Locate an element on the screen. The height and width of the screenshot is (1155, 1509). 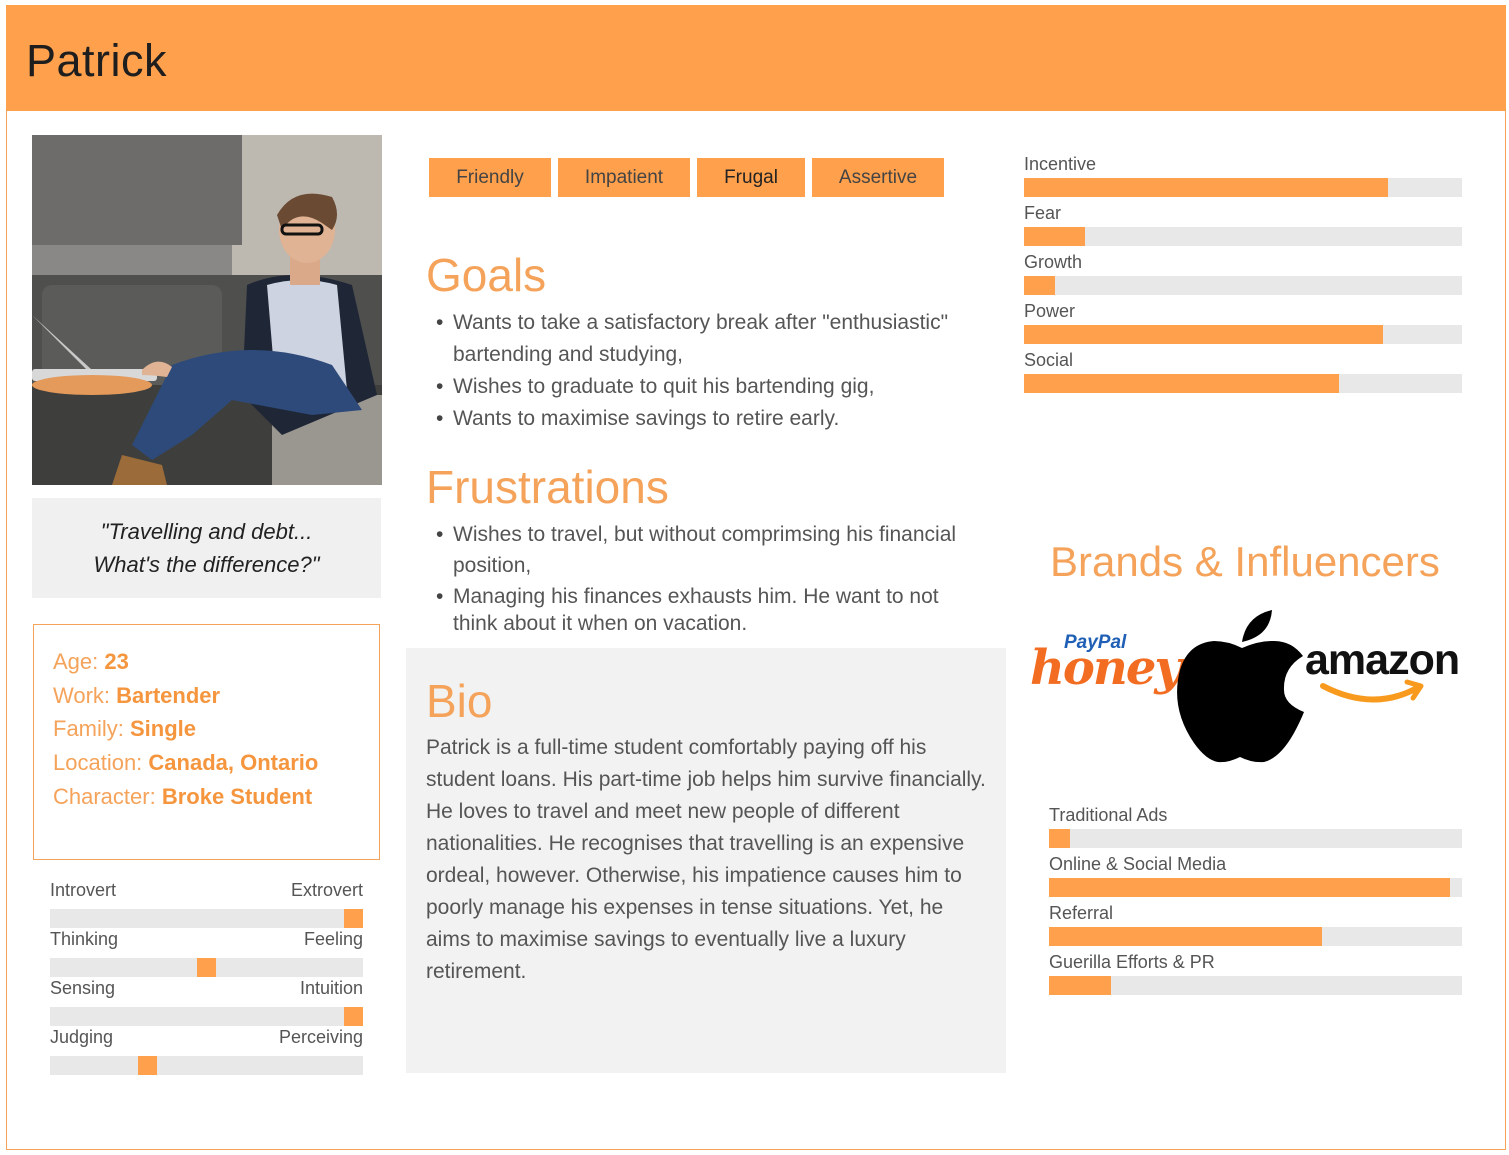
quote-line-2: What's the difference?" is located at coordinates (206, 564).